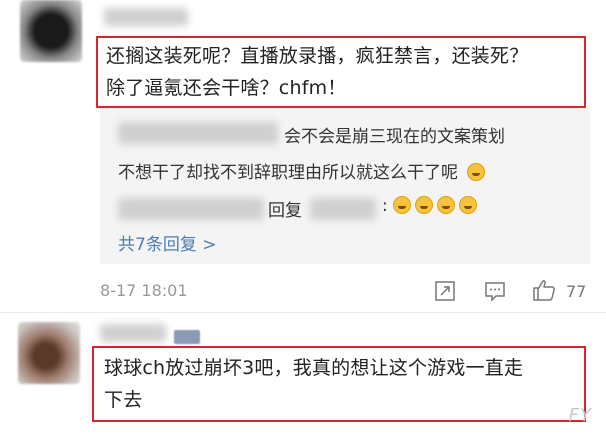 This screenshot has height=434, width=606. What do you see at coordinates (495, 291) in the screenshot?
I see `comment-icon` at bounding box center [495, 291].